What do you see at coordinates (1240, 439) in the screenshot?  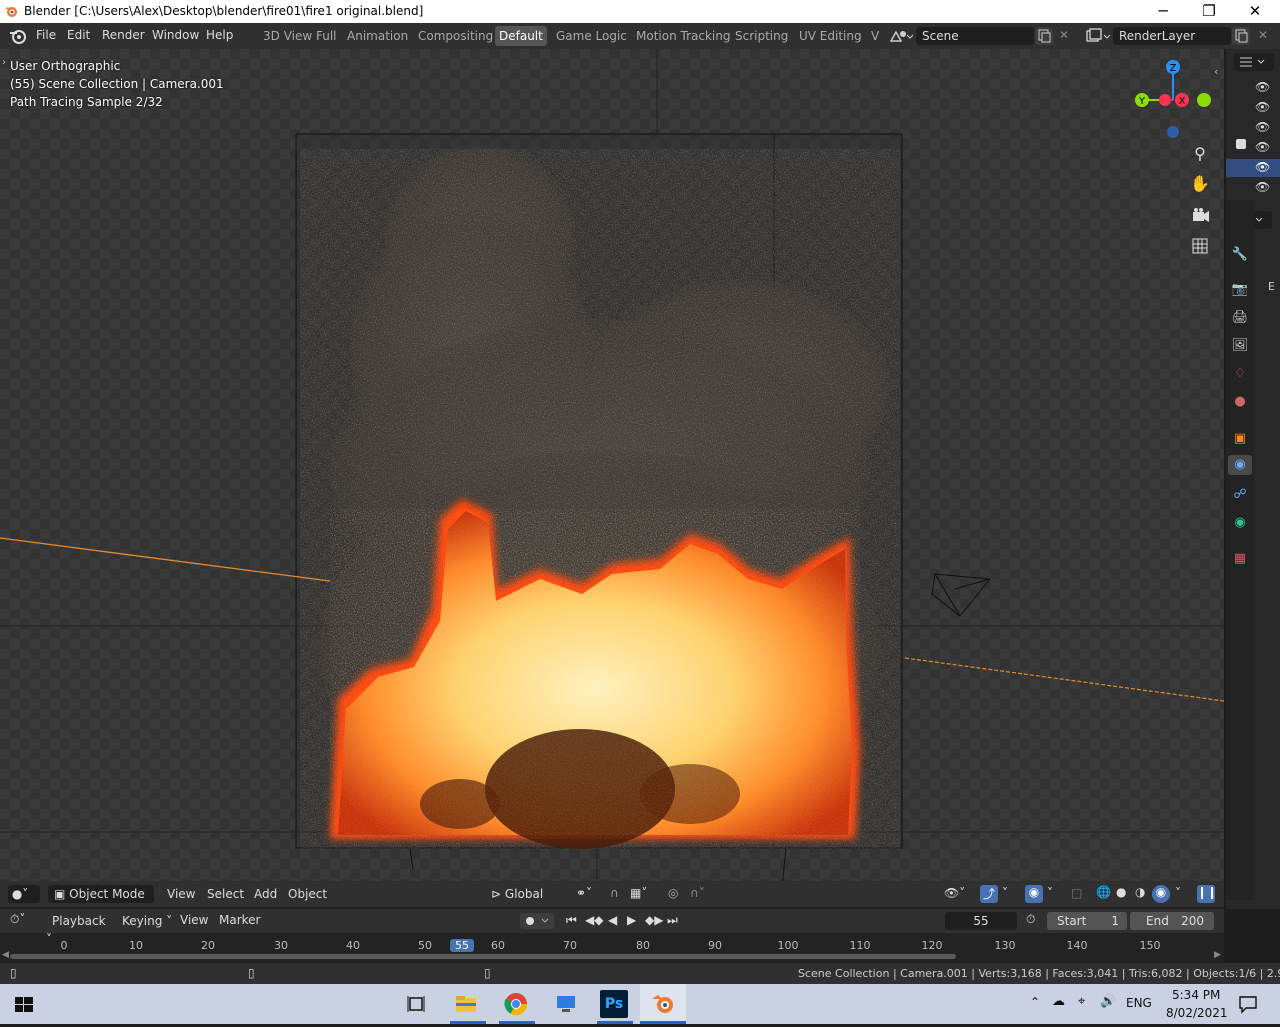 I see `object-tab-icon: ▣` at bounding box center [1240, 439].